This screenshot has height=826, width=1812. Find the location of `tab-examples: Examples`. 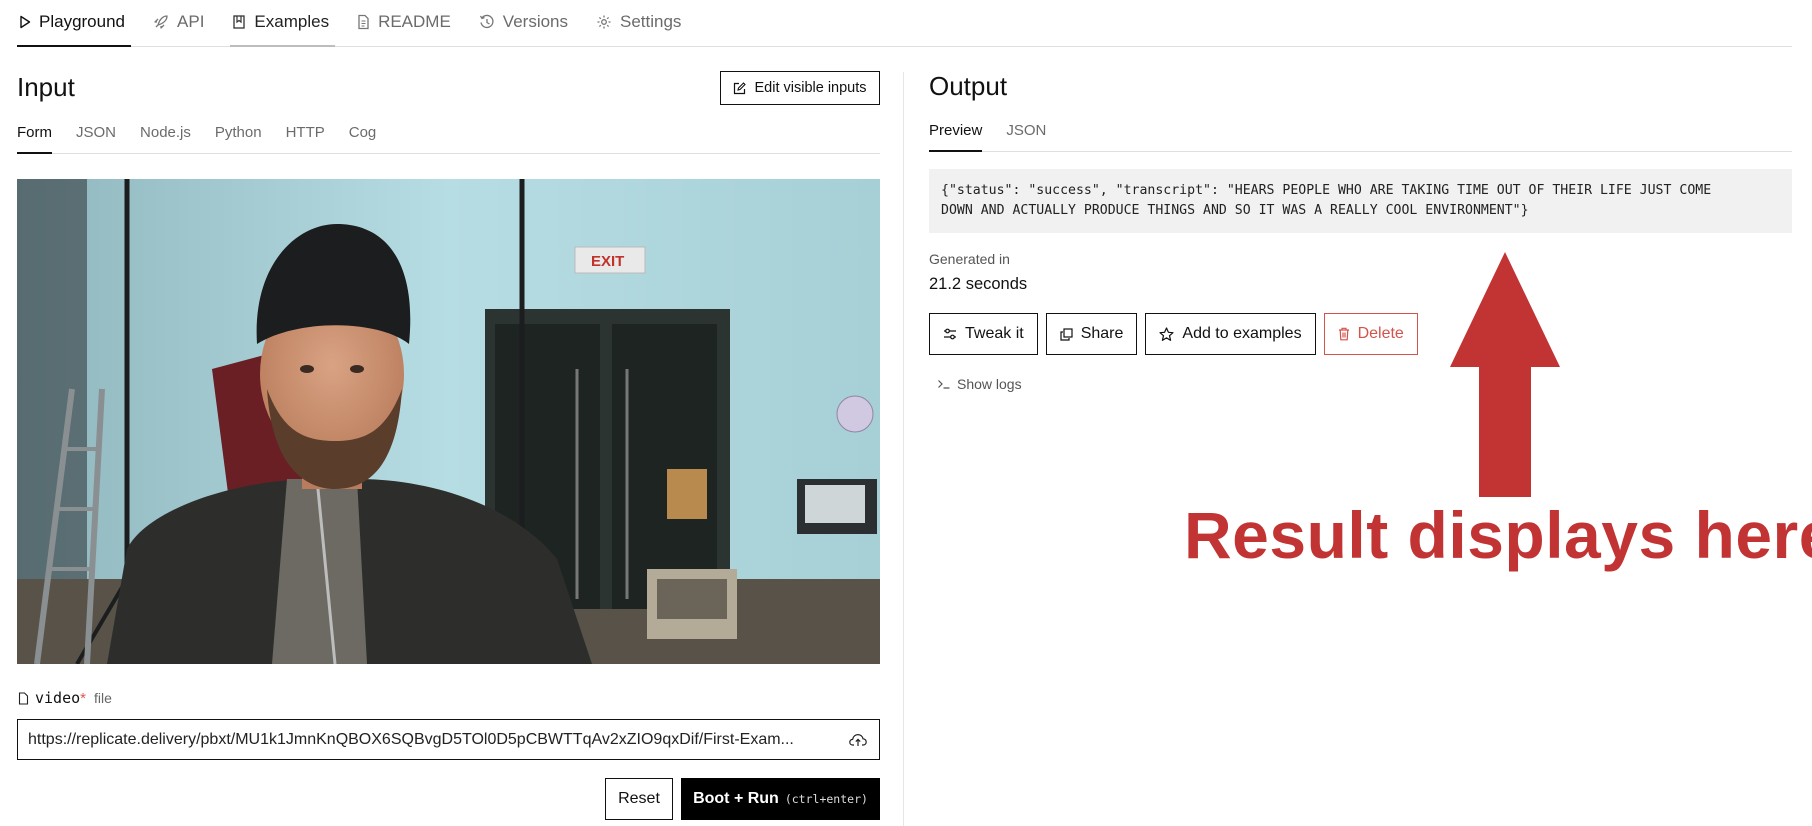

tab-examples: Examples is located at coordinates (282, 23).